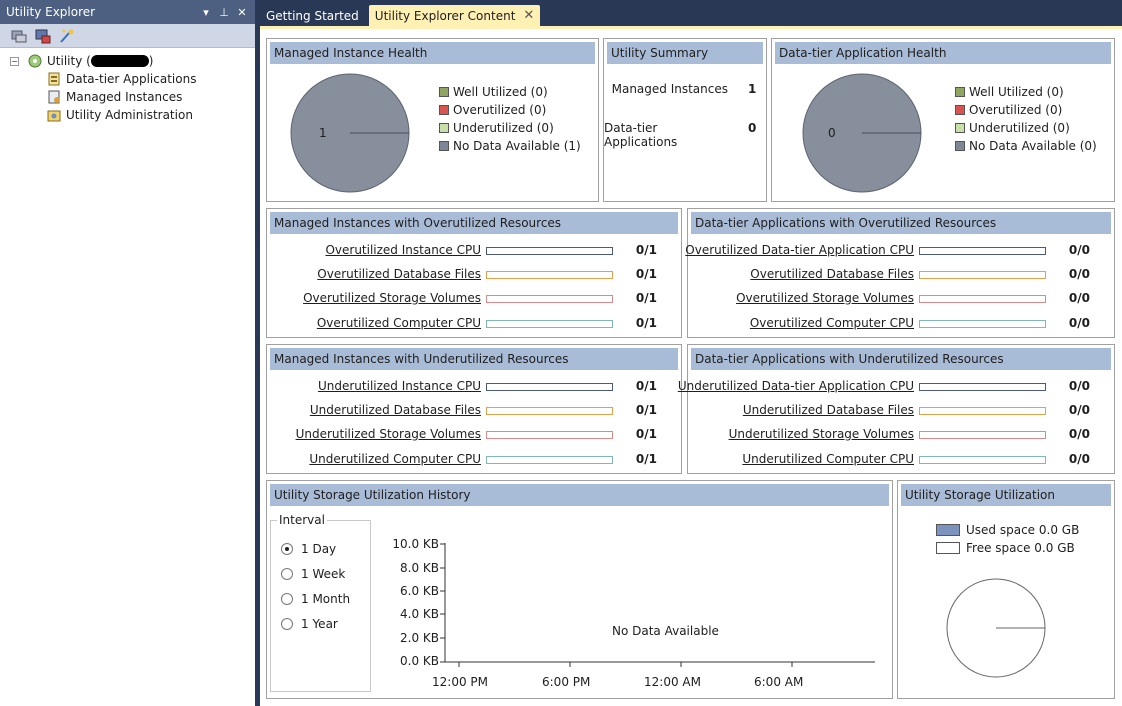  I want to click on x-tick-label: 12:00 AM, so click(672, 682).